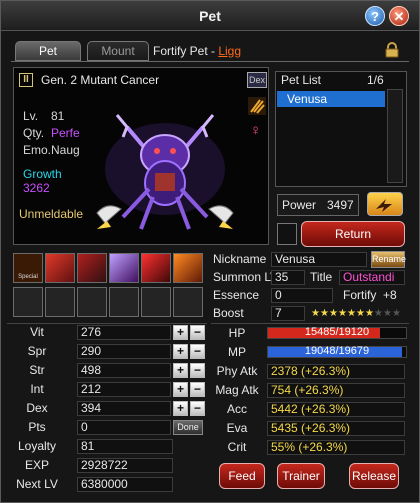 Image resolution: width=420 pixels, height=503 pixels. I want to click on stat-value: 276, so click(124, 332).